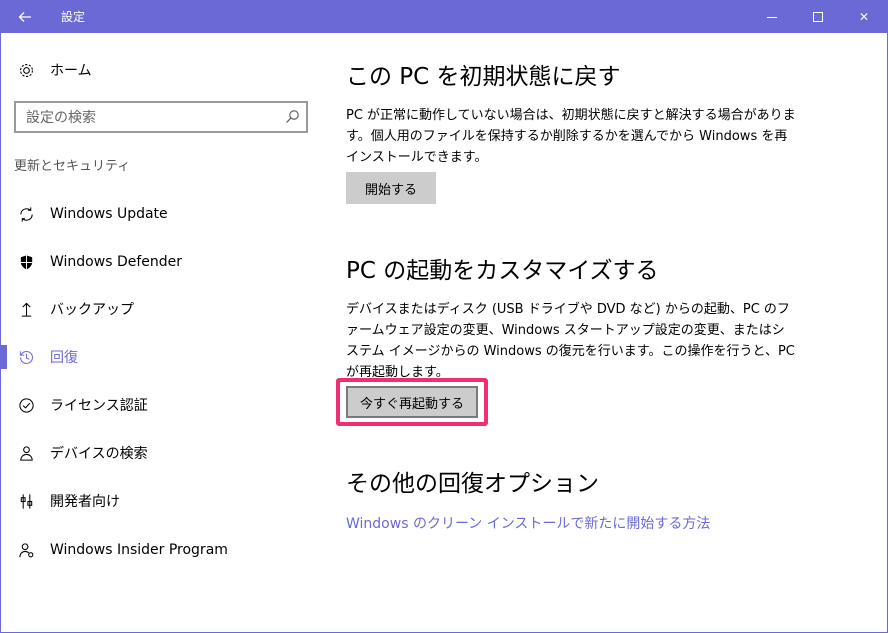 The width and height of the screenshot is (888, 633). I want to click on maximize-button, so click(818, 17).